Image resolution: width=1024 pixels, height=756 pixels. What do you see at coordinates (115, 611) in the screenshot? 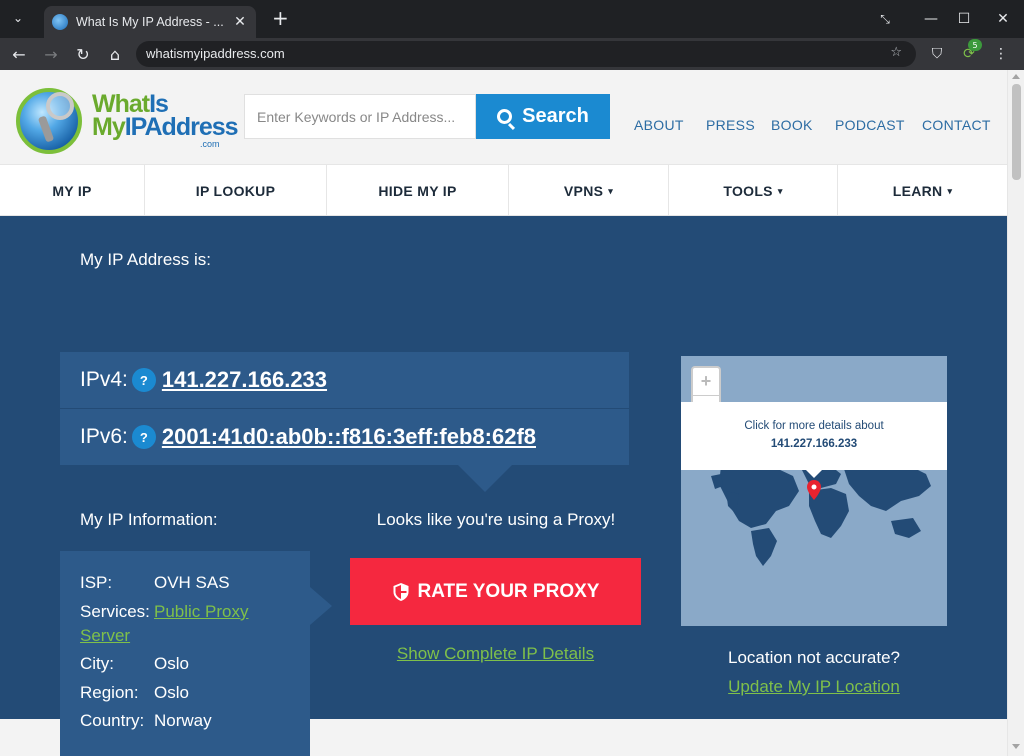
I see `services-key: Services:` at bounding box center [115, 611].